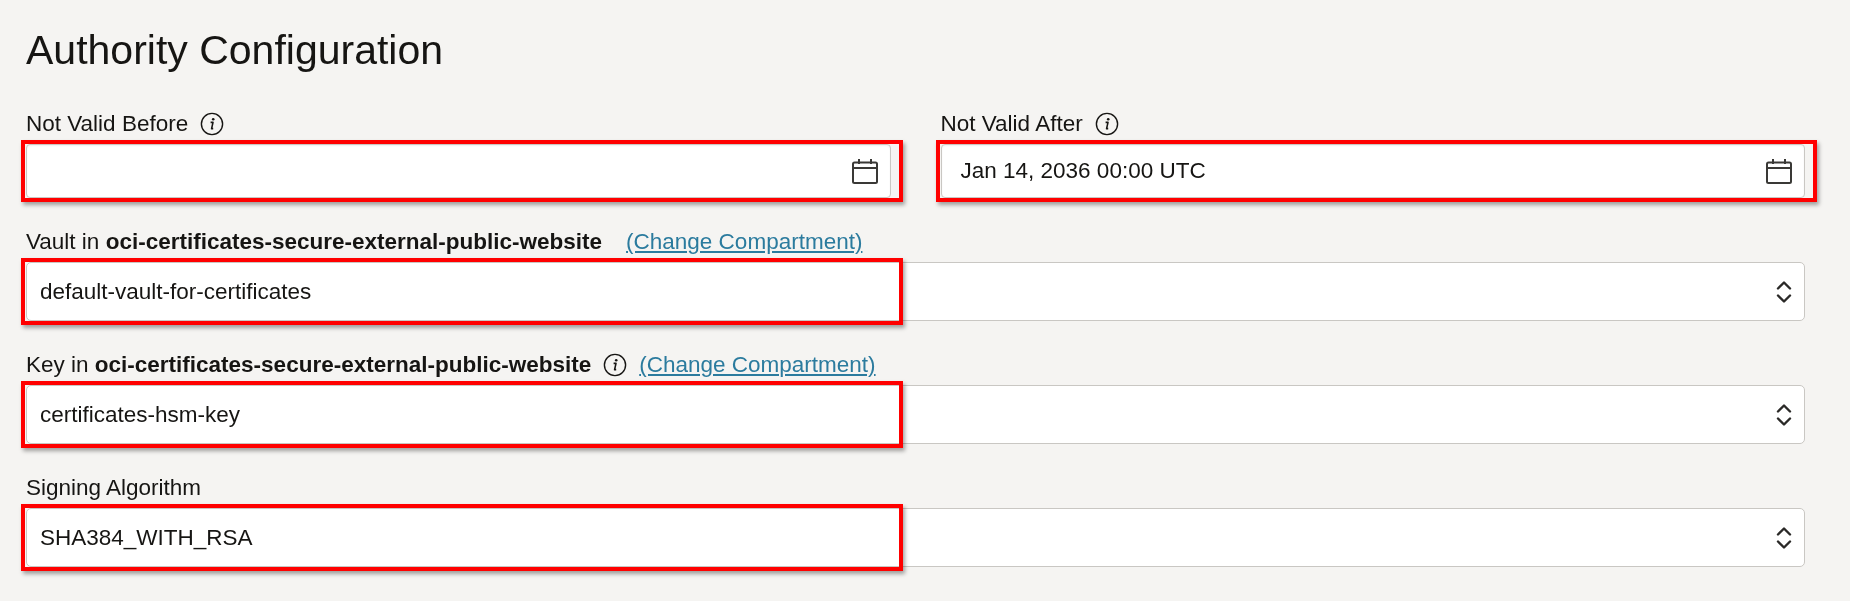  What do you see at coordinates (114, 487) in the screenshot?
I see `field-label: Signing Algorithm` at bounding box center [114, 487].